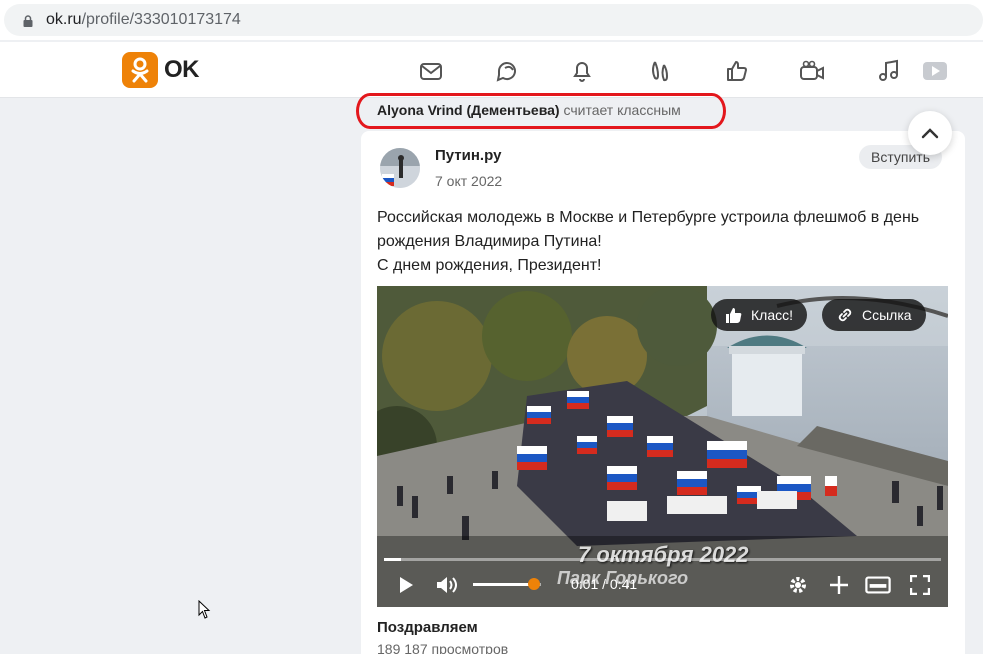 This screenshot has height=654, width=983. Describe the element at coordinates (507, 71) in the screenshot. I see `chat-icon` at that location.